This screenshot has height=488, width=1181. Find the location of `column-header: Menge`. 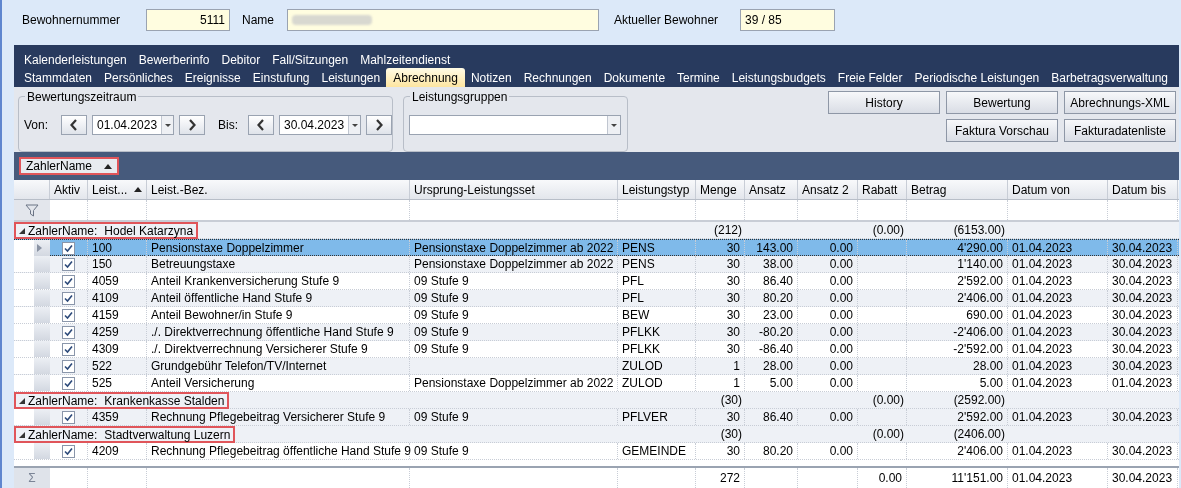

column-header: Menge is located at coordinates (720, 189).